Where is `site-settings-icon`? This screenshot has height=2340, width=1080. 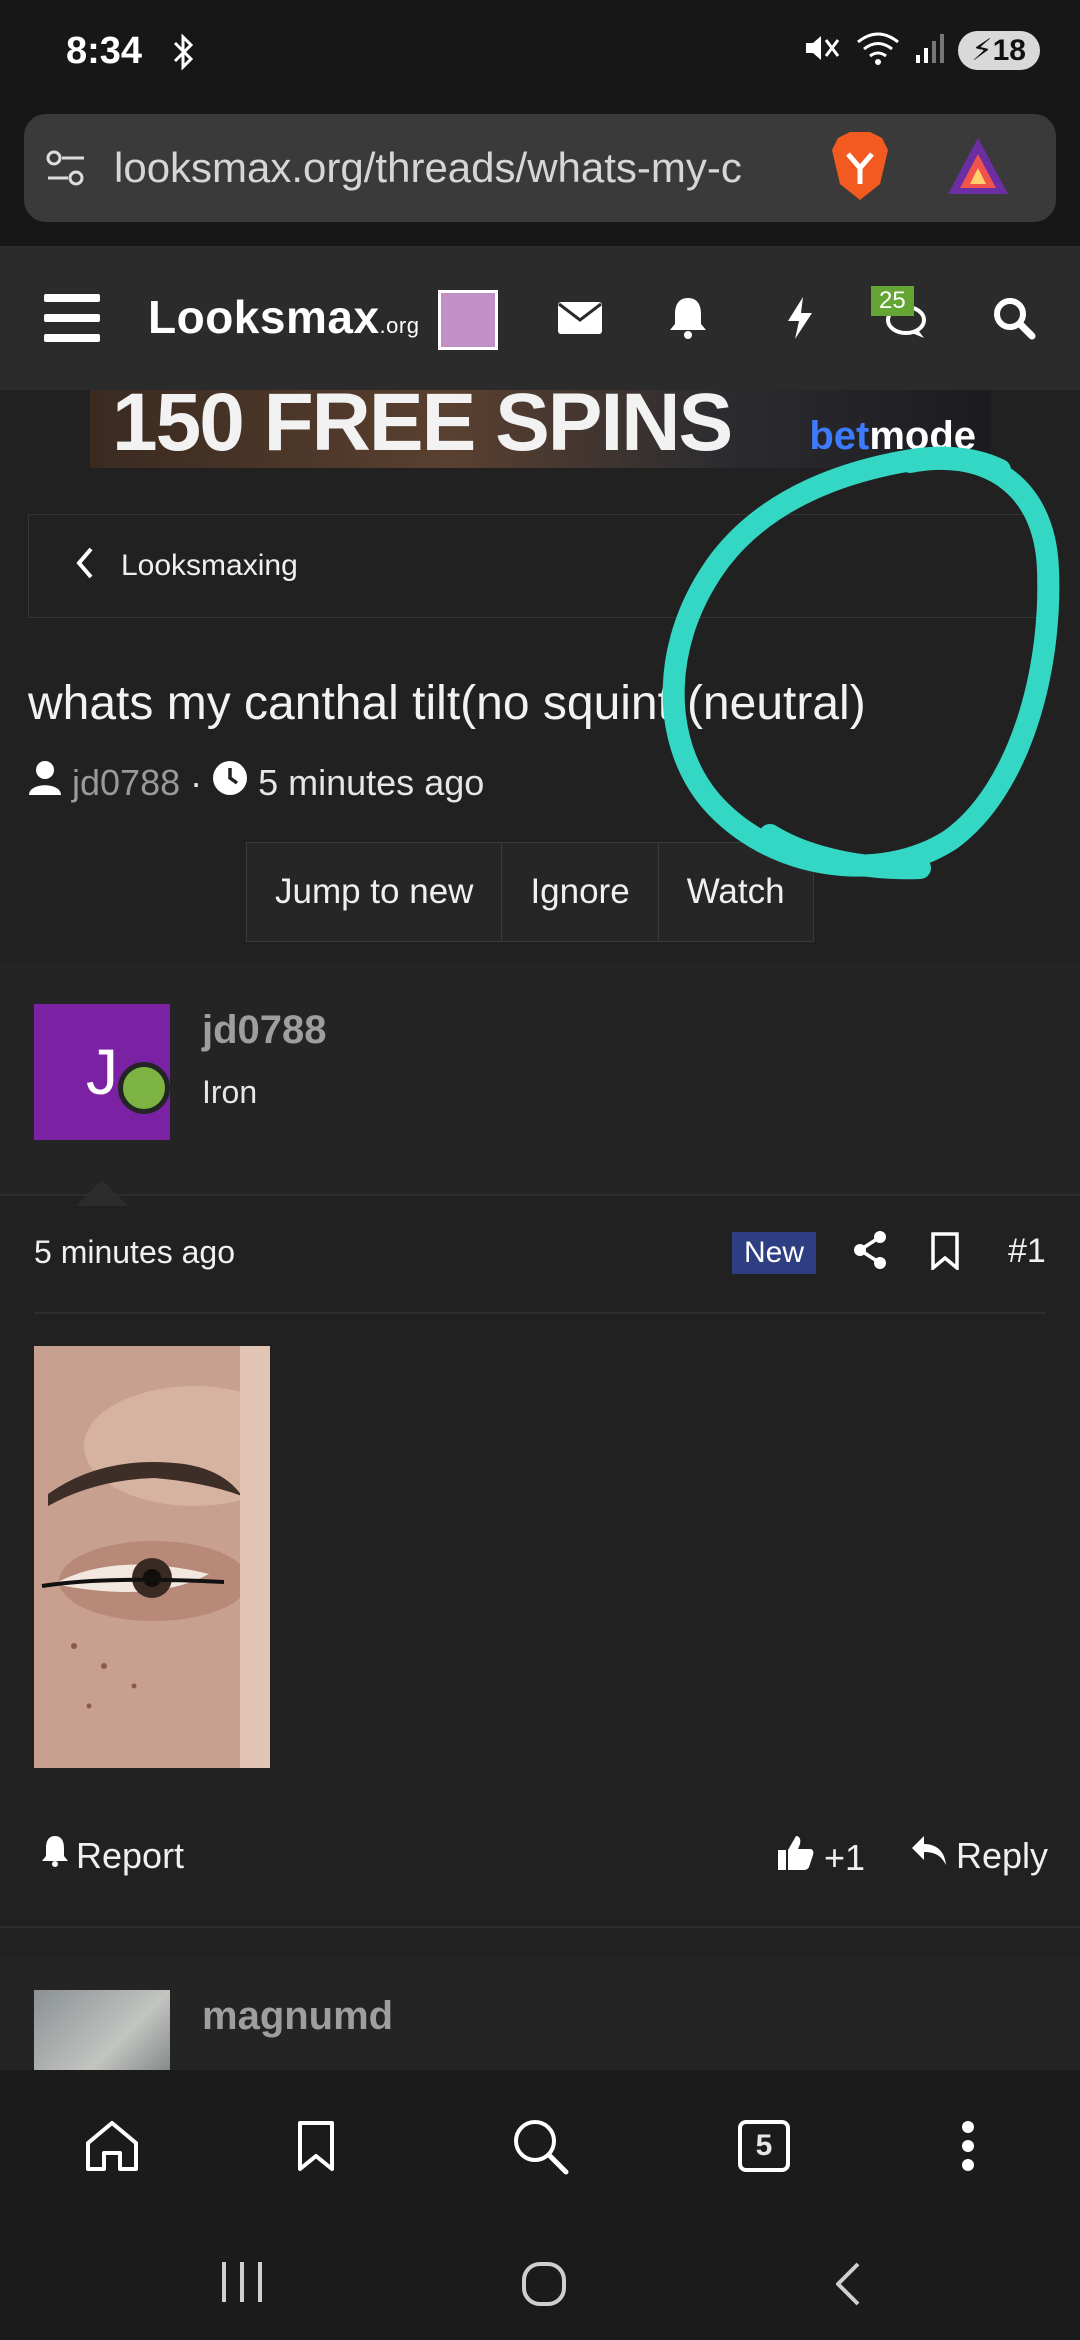 site-settings-icon is located at coordinates (66, 170).